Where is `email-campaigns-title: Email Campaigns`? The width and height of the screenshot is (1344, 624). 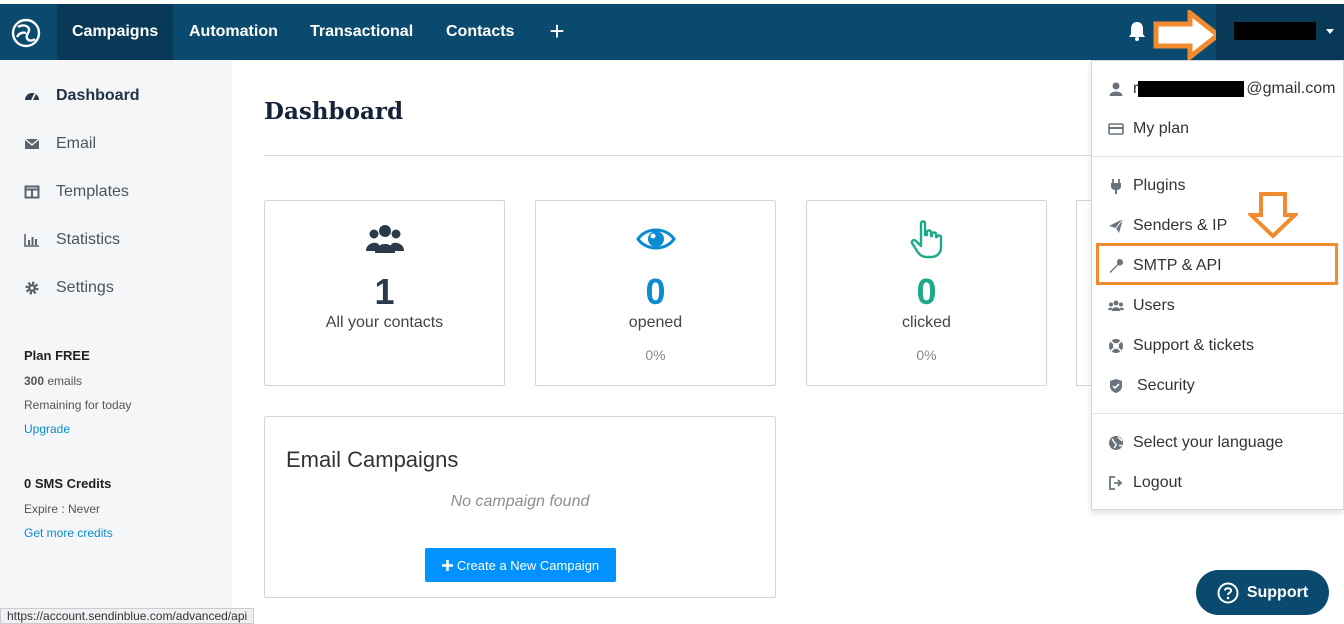
email-campaigns-title: Email Campaigns is located at coordinates (372, 459).